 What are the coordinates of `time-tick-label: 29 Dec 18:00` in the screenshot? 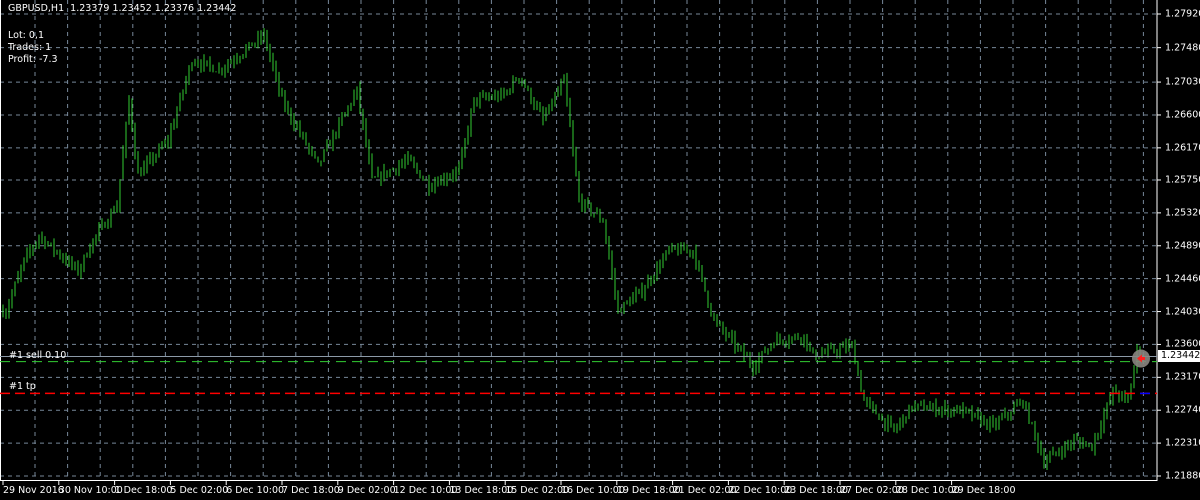 It's located at (983, 490).